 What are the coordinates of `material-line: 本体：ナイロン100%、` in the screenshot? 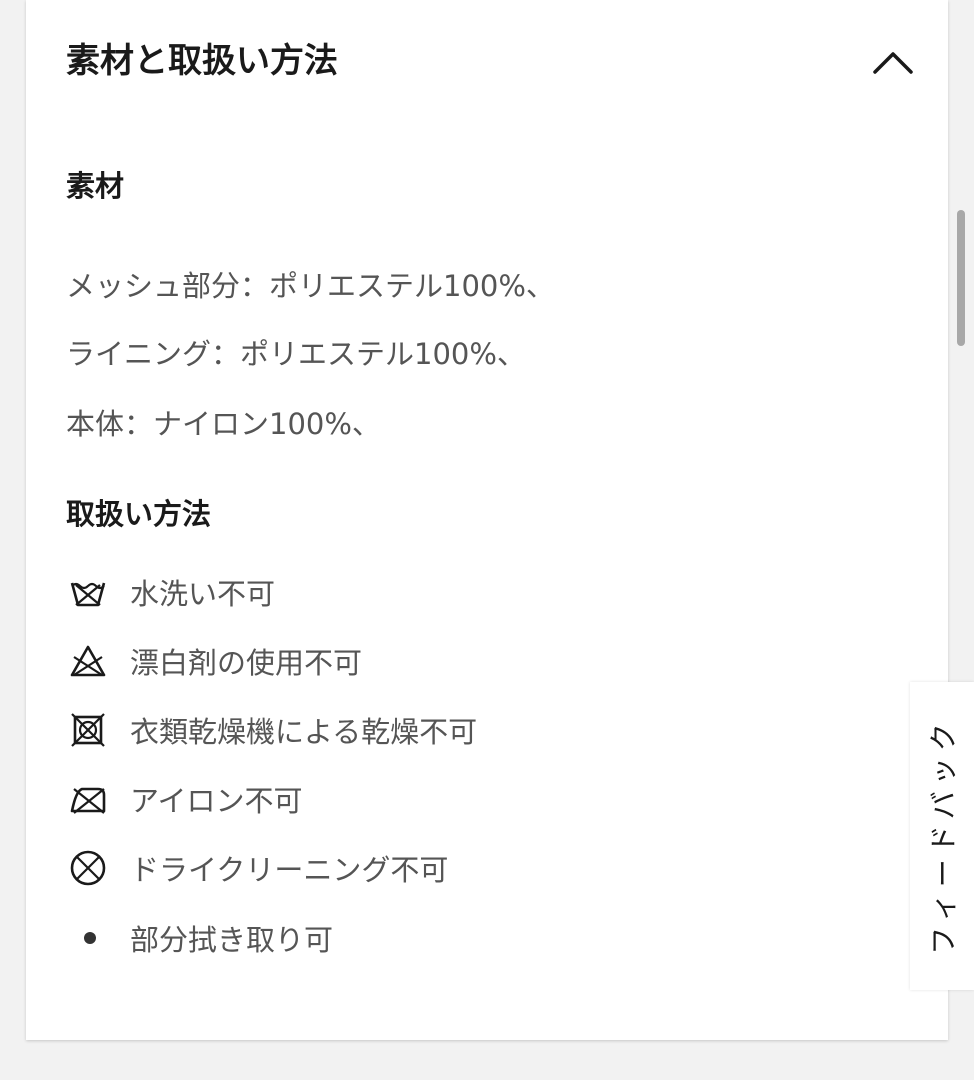 It's located at (223, 424).